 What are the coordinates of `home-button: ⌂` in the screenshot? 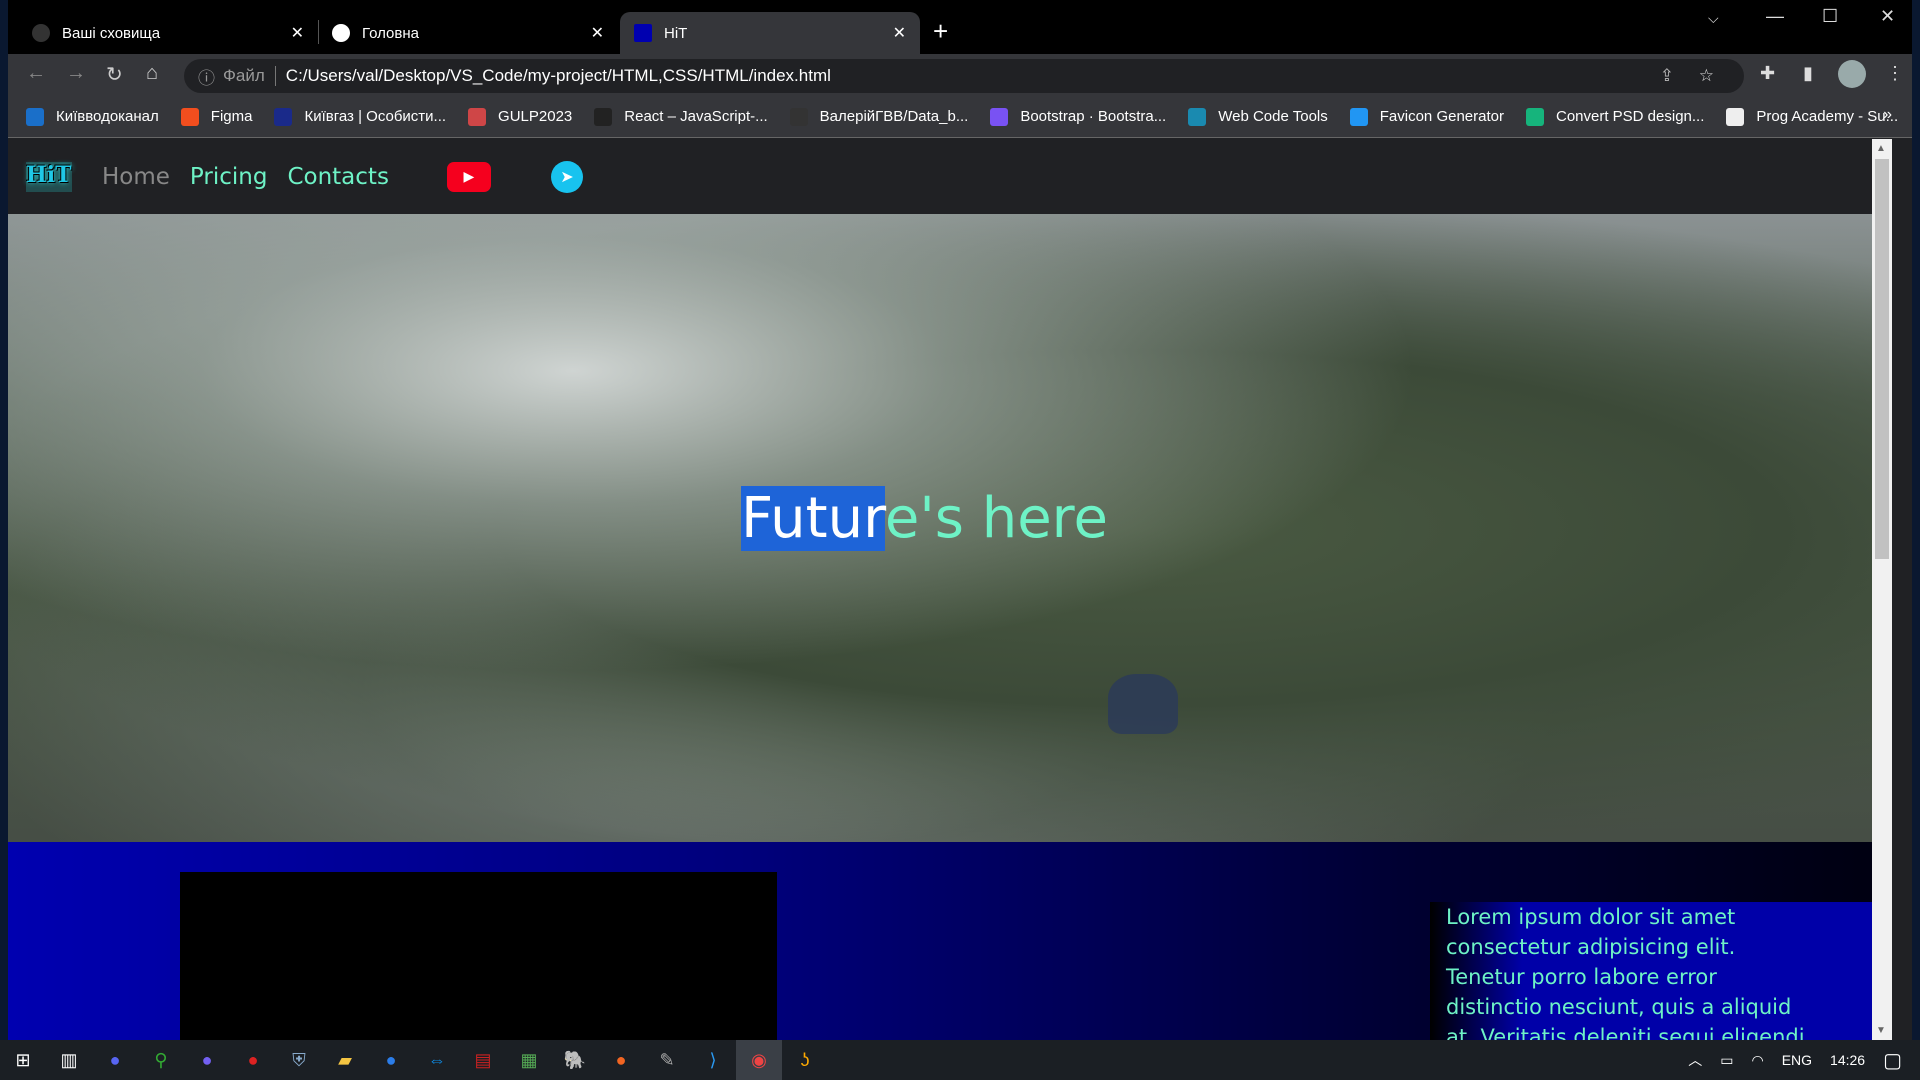 It's located at (152, 73).